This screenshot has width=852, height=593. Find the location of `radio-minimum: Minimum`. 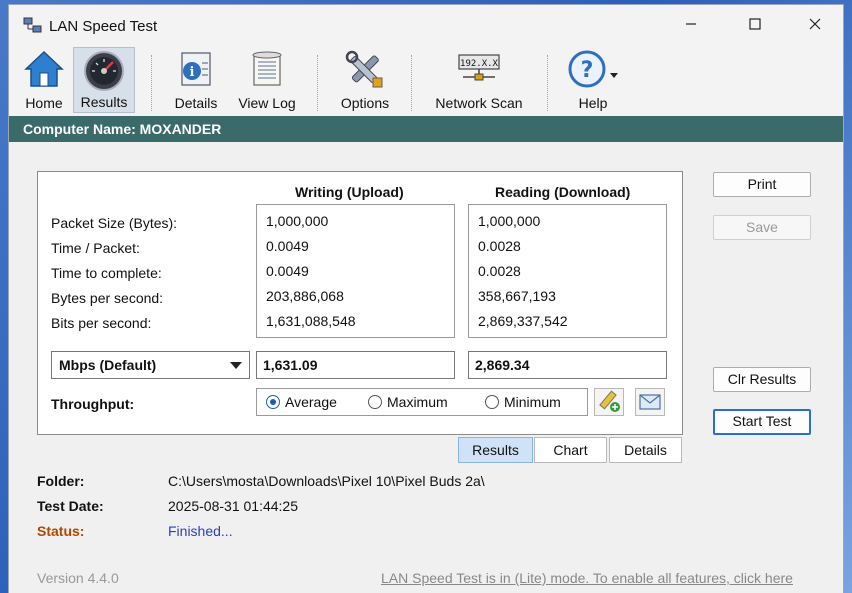

radio-minimum: Minimum is located at coordinates (523, 402).